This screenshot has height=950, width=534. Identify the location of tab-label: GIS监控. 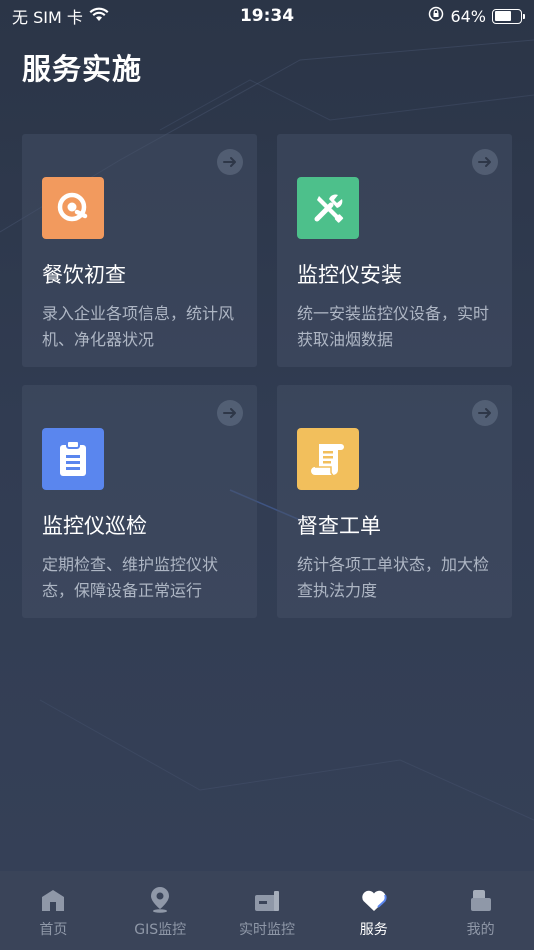
(160, 930).